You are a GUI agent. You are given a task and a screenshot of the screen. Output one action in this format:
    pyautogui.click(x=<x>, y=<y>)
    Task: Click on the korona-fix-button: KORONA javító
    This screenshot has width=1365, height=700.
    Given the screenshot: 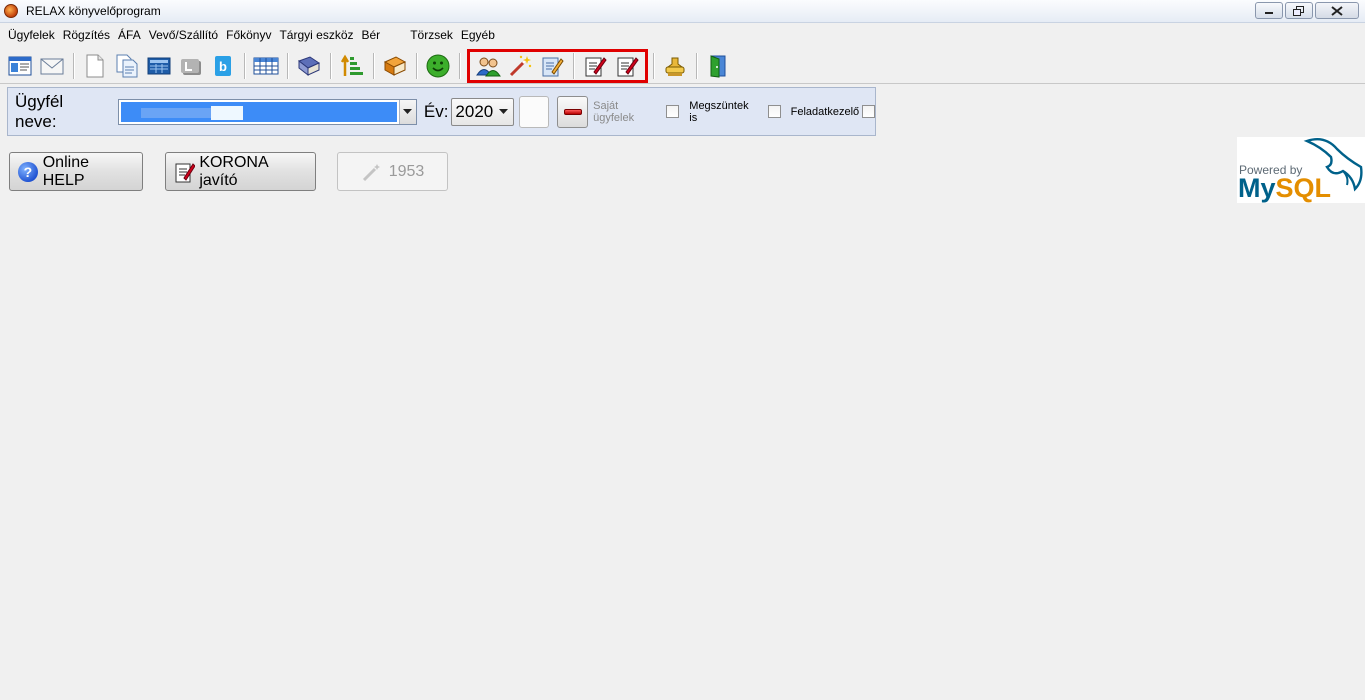 What is the action you would take?
    pyautogui.click(x=240, y=171)
    